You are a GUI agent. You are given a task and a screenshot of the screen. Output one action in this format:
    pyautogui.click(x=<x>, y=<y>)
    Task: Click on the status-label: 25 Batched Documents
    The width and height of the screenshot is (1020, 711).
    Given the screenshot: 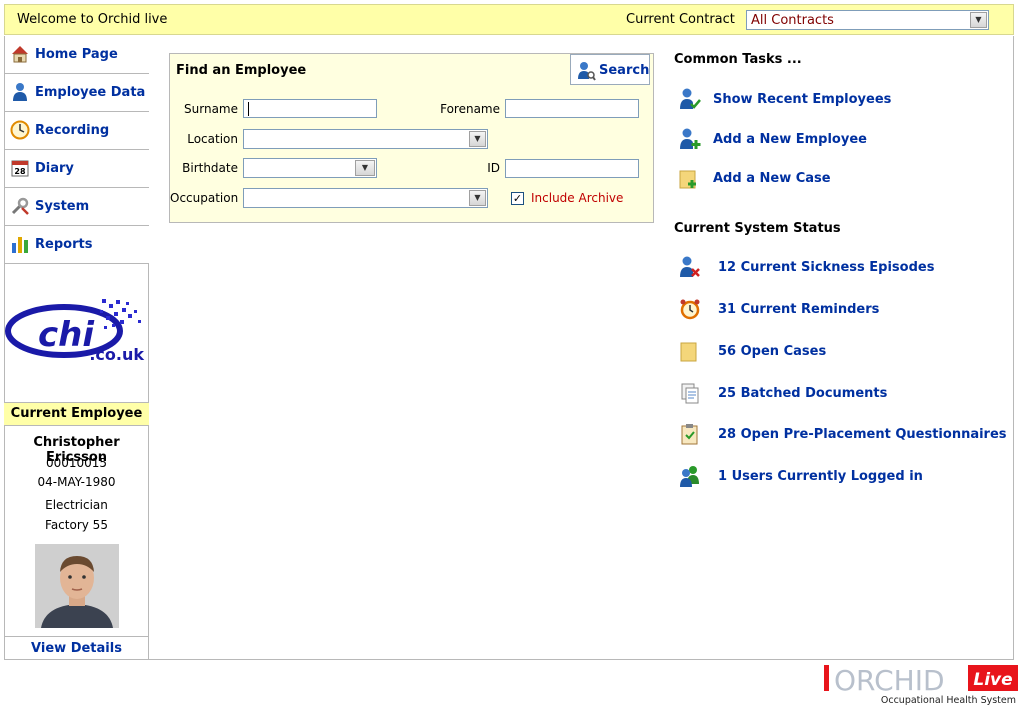 What is the action you would take?
    pyautogui.click(x=803, y=393)
    